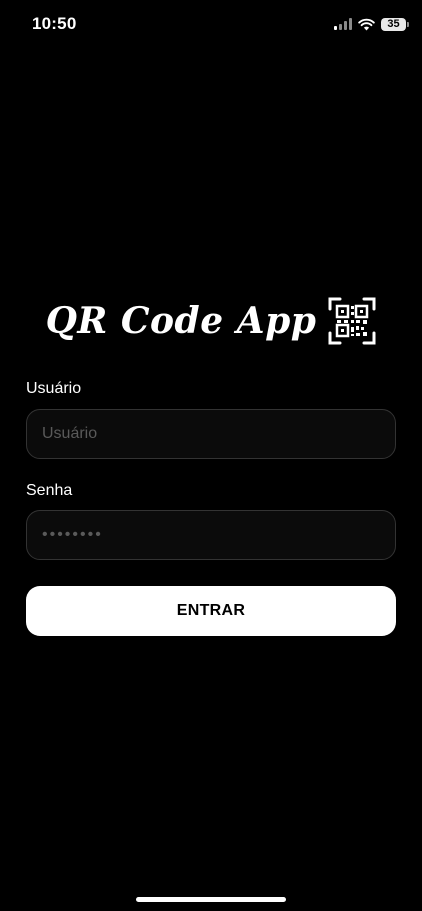  What do you see at coordinates (343, 24) in the screenshot?
I see `signal-icon` at bounding box center [343, 24].